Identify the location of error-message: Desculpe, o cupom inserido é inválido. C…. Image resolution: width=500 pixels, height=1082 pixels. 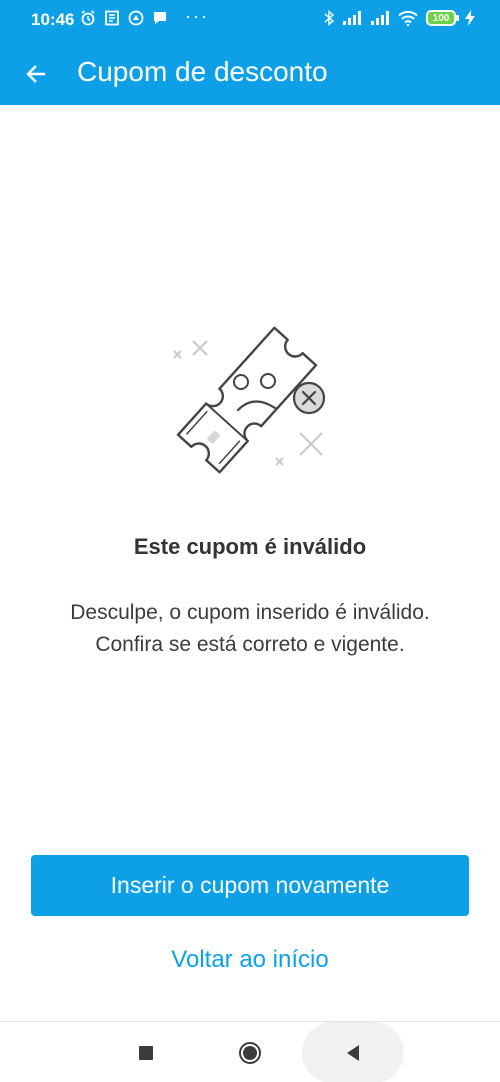
(250, 629).